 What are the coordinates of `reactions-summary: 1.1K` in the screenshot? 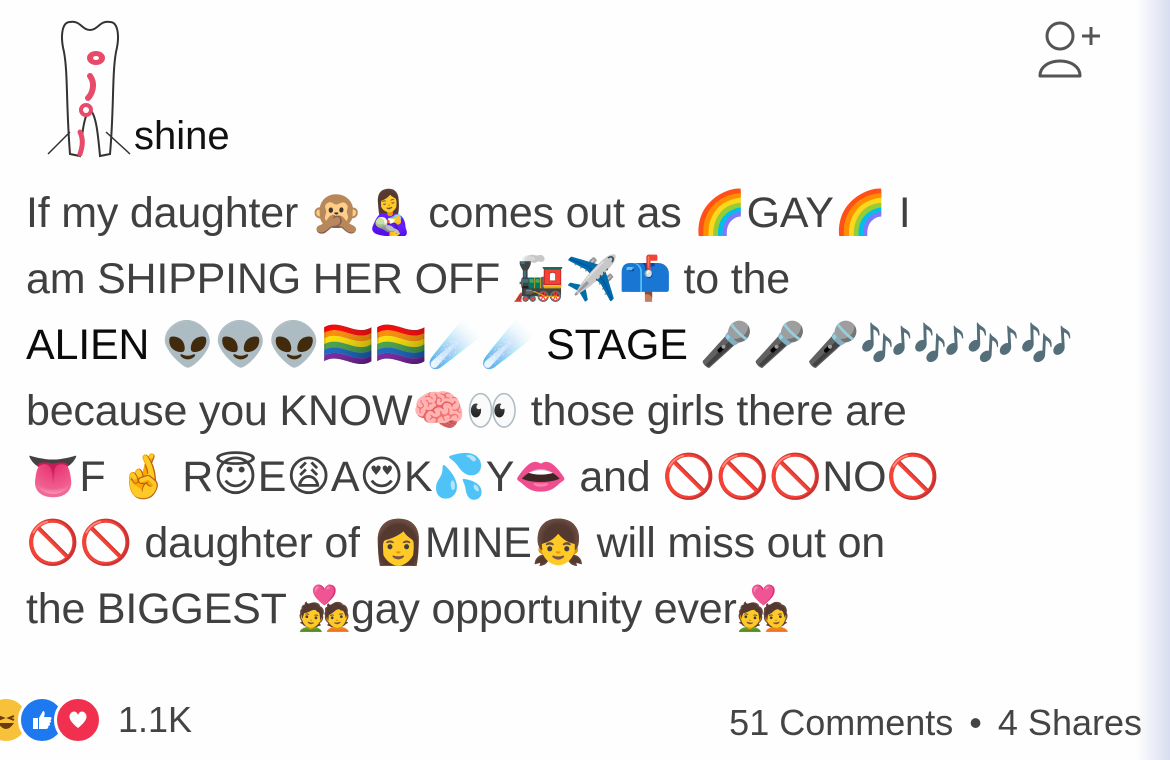 It's located at (96, 720).